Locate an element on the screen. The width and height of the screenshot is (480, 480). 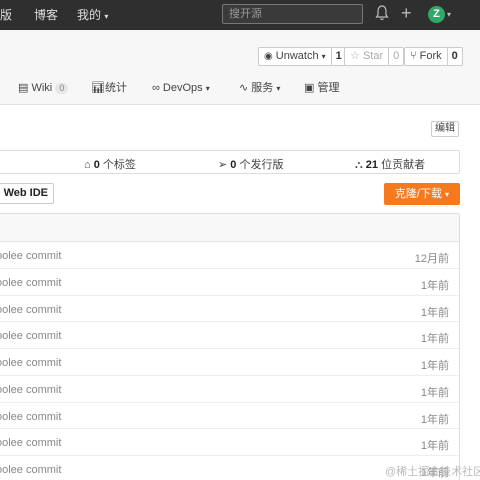
fork-button: ⑂ Fork 0 is located at coordinates (433, 56).